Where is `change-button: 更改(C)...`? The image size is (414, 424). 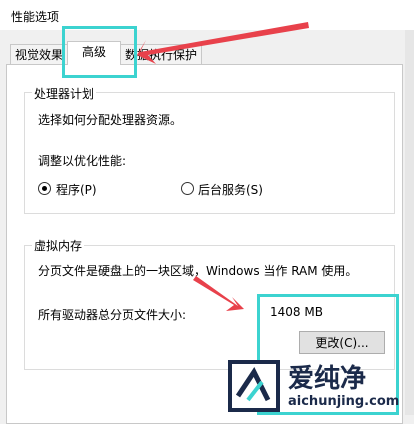 change-button: 更改(C)... is located at coordinates (342, 342).